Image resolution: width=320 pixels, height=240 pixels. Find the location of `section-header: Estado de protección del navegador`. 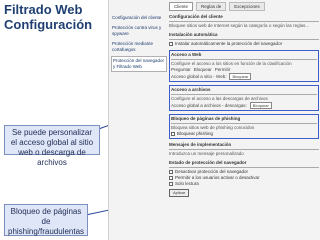

section-header: Estado de protección del navegador is located at coordinates (244, 164).